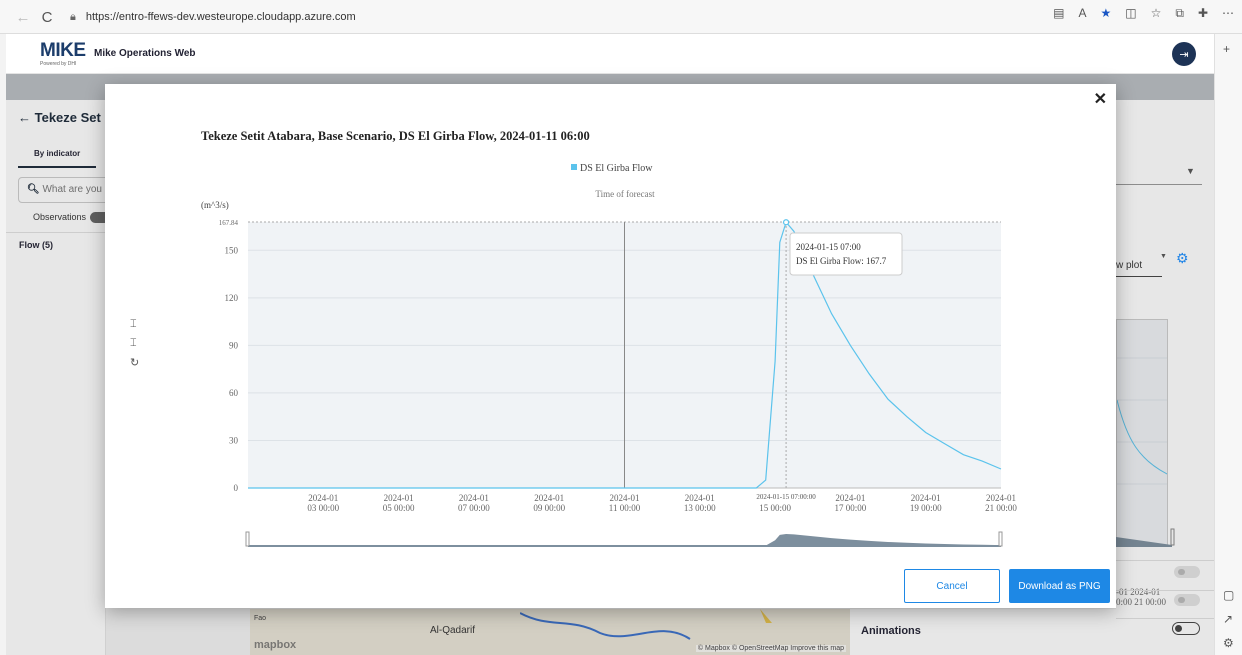 This screenshot has height=655, width=1242. I want to click on x-tick-label: 05 00:00, so click(399, 508).